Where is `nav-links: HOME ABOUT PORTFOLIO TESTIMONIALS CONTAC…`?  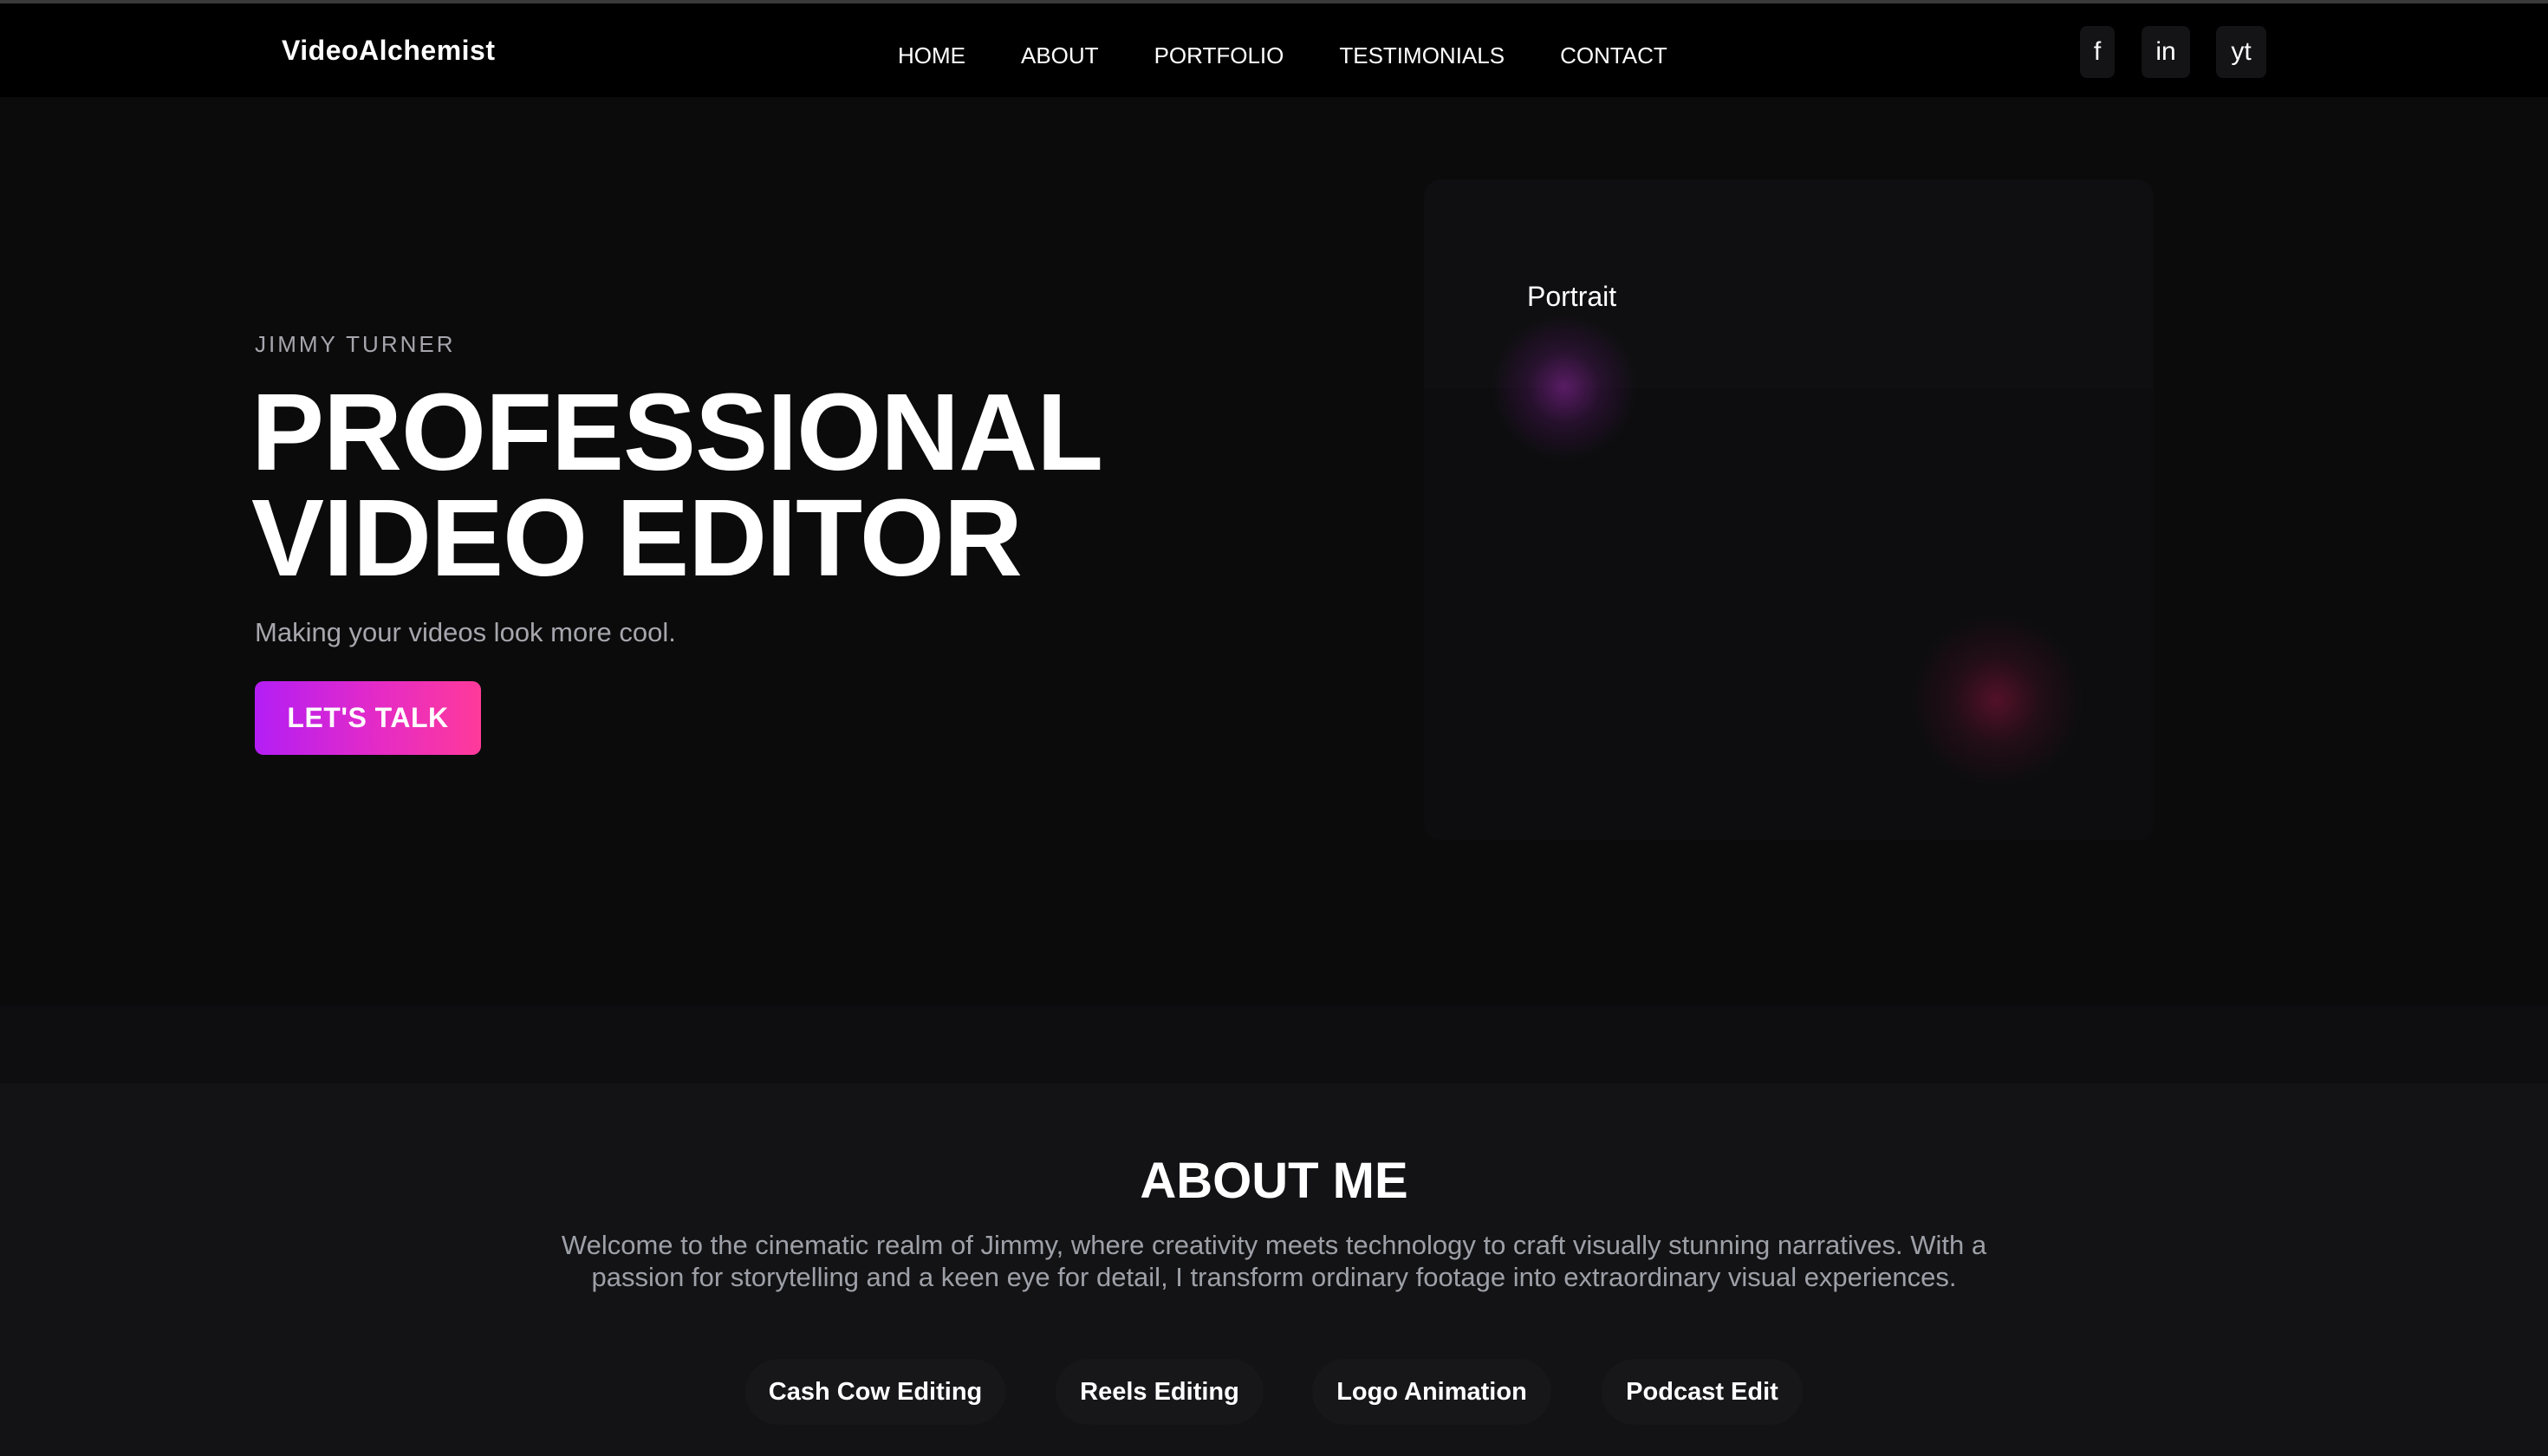 nav-links: HOME ABOUT PORTFOLIO TESTIMONIALS CONTAC… is located at coordinates (1282, 55).